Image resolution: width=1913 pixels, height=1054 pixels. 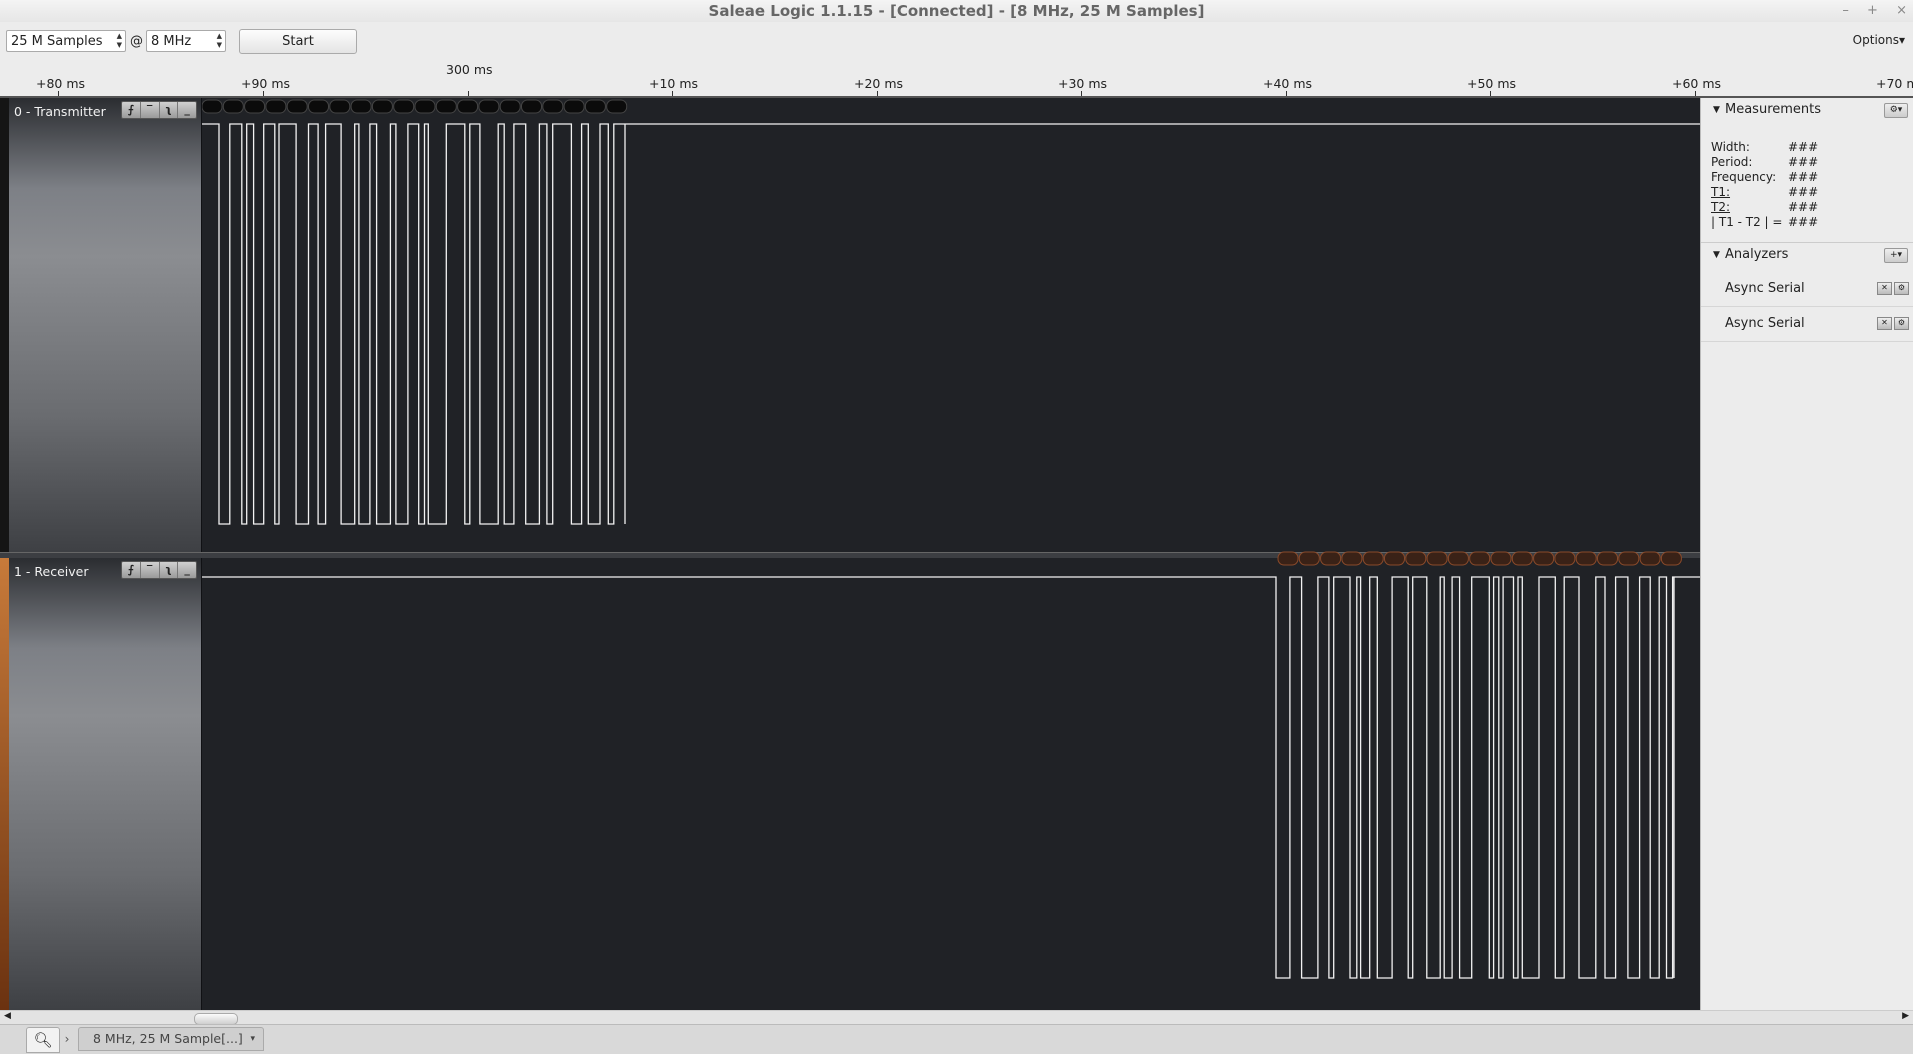 What do you see at coordinates (1845, 10) in the screenshot?
I see `minimize-button: –` at bounding box center [1845, 10].